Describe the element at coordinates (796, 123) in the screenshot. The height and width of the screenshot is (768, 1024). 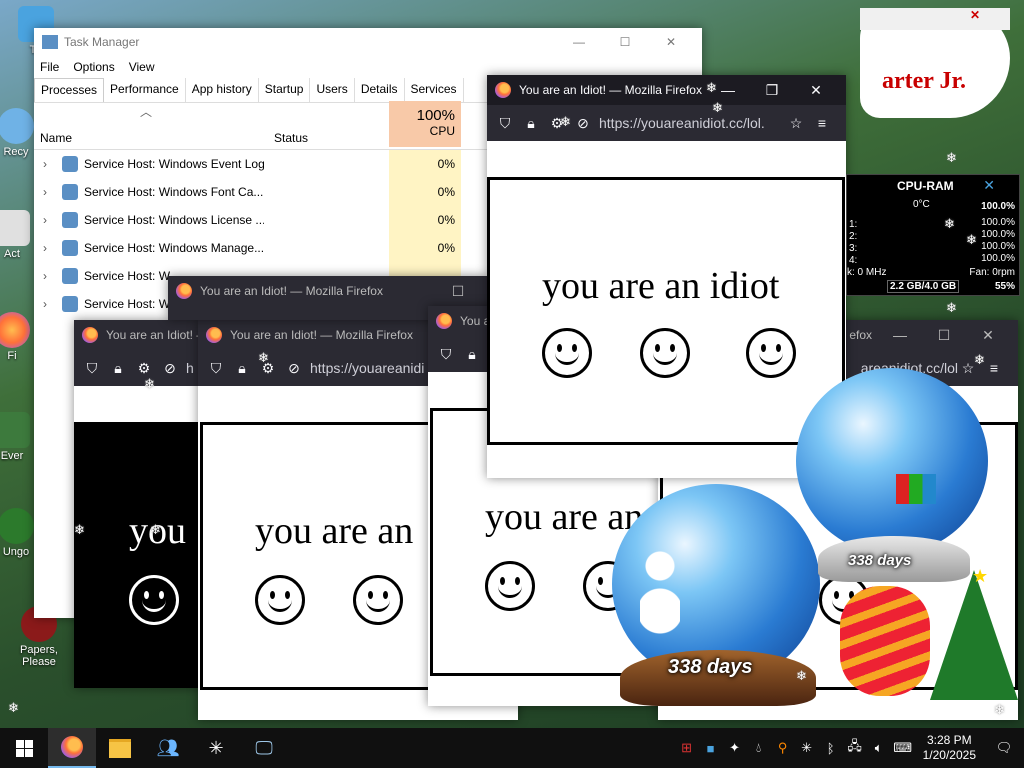
I see `star-icon: ☆` at that location.